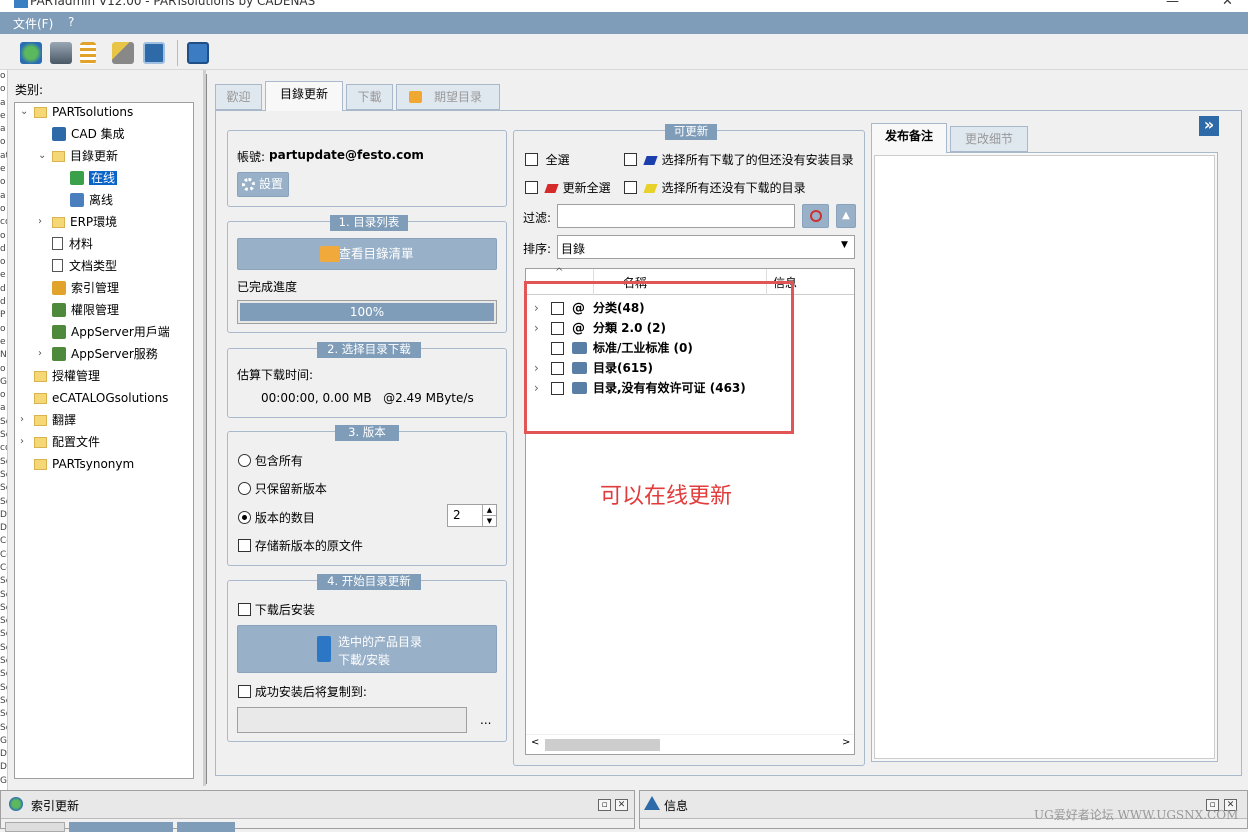 This screenshot has width=1248, height=832. Describe the element at coordinates (304, 96) in the screenshot. I see `tab-catalog-update: 目錄更新` at that location.